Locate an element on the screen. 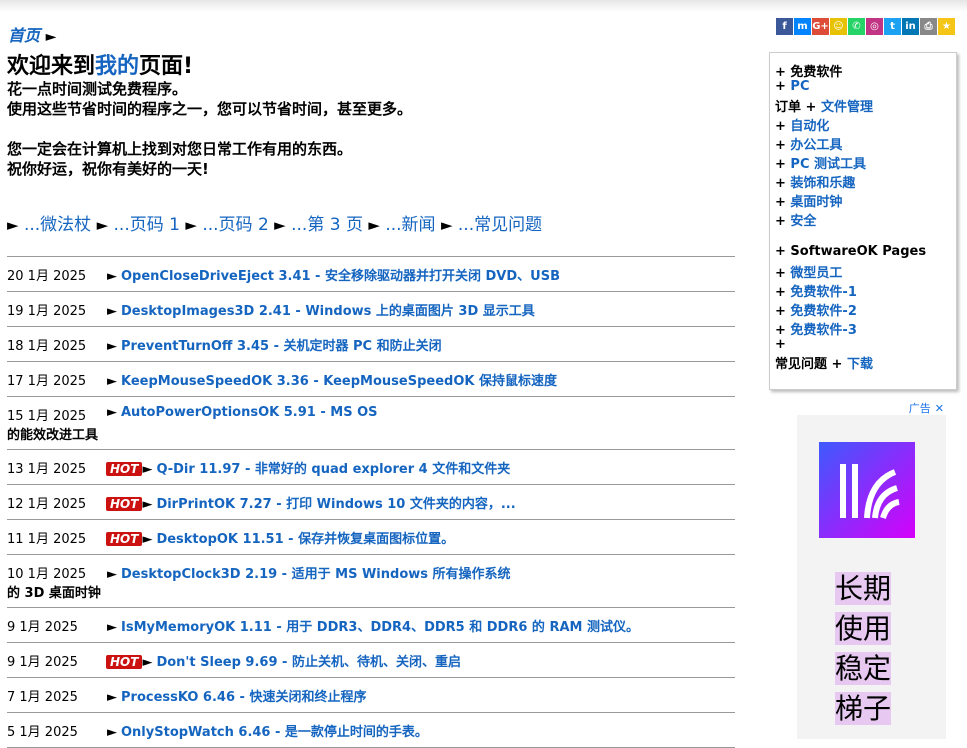 This screenshot has height=748, width=967. sidebar-item: + 自动化 is located at coordinates (802, 124).